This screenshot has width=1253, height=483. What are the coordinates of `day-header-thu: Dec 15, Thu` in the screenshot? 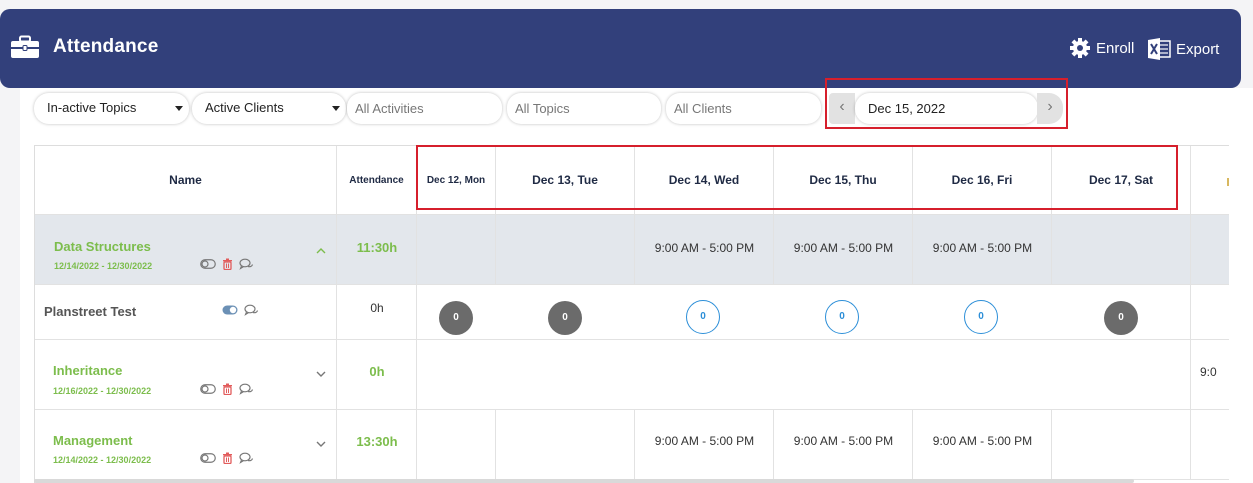 It's located at (843, 180).